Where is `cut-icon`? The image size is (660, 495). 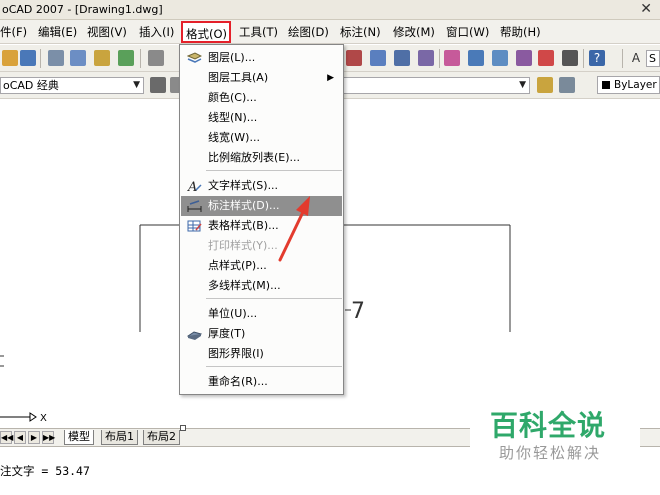
cut-icon is located at coordinates (156, 58).